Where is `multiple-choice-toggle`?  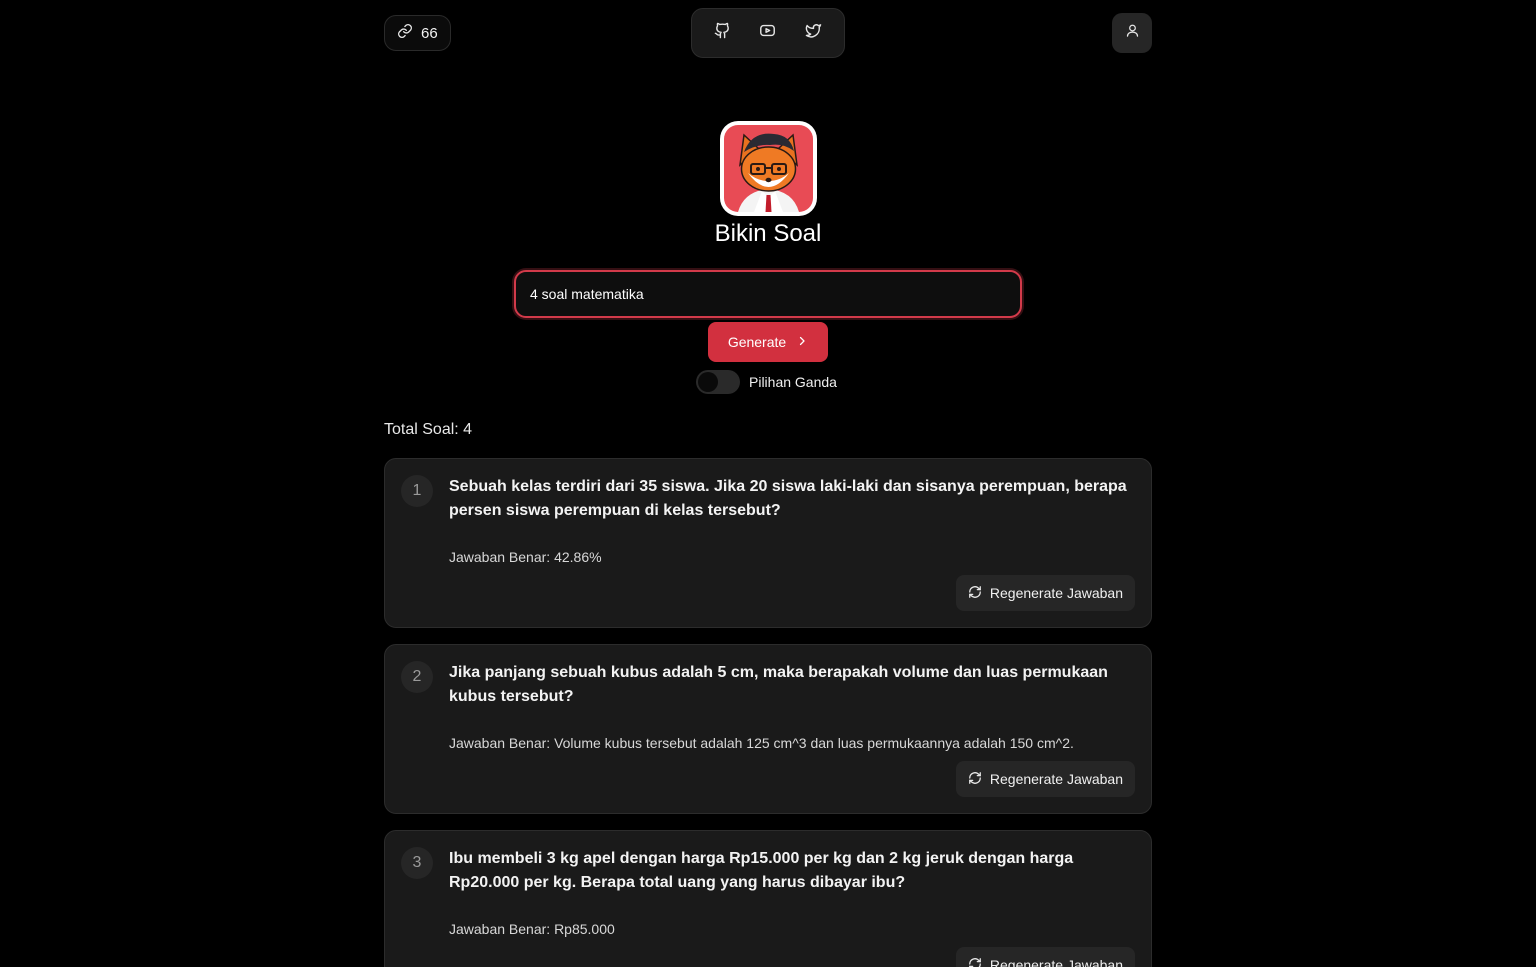
multiple-choice-toggle is located at coordinates (718, 382).